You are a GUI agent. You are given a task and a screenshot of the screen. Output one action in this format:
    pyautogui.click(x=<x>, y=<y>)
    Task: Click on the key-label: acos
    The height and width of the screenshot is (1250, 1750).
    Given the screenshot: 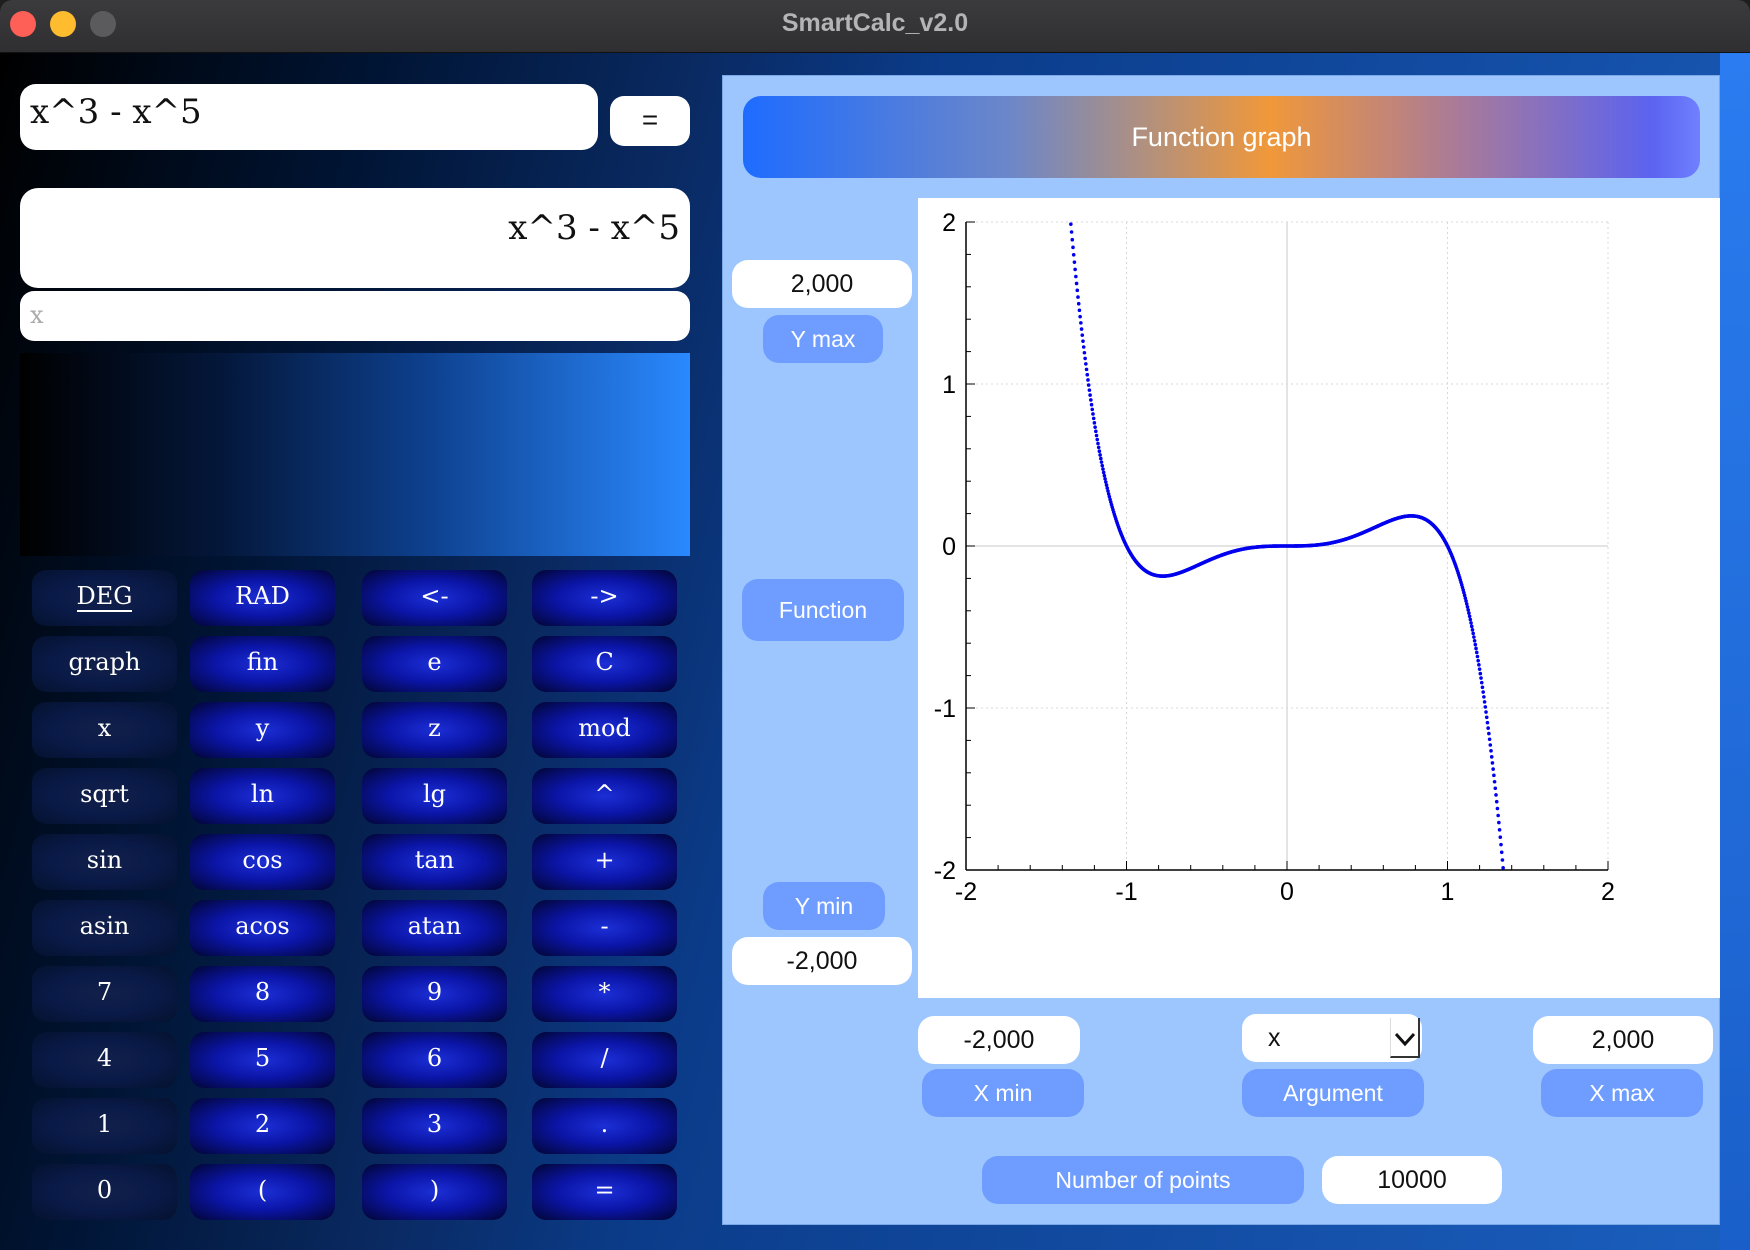 What is the action you would take?
    pyautogui.click(x=262, y=926)
    